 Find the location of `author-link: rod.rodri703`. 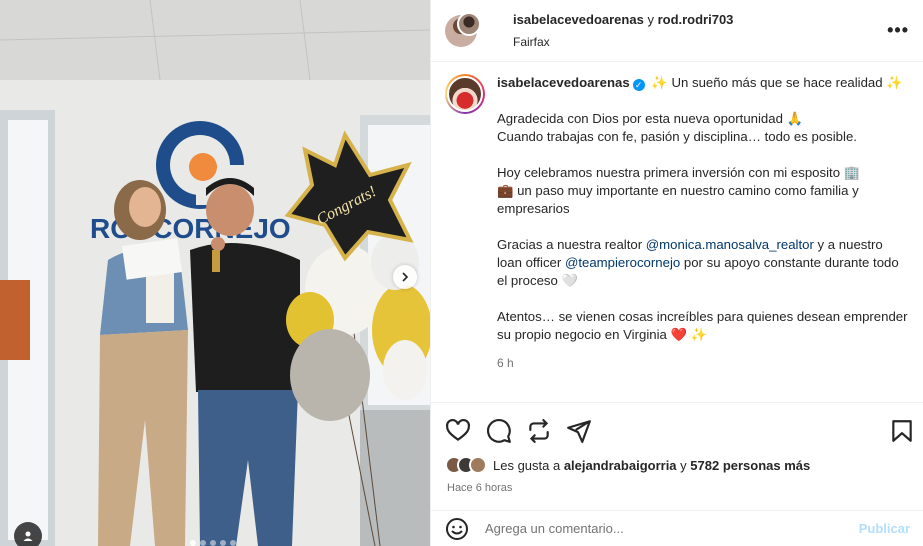

author-link: rod.rodri703 is located at coordinates (696, 19).